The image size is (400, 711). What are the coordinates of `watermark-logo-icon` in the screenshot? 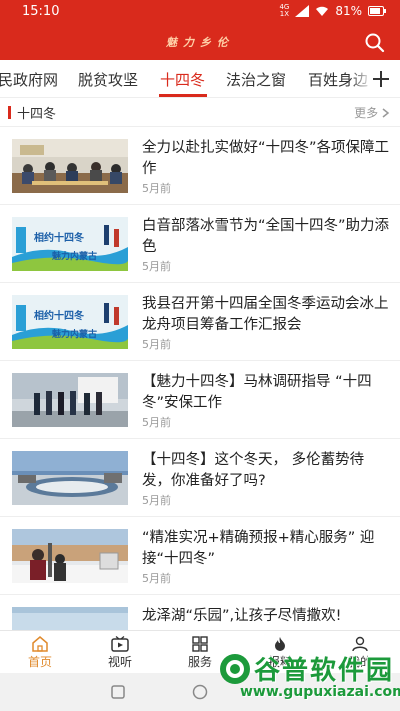 It's located at (235, 669).